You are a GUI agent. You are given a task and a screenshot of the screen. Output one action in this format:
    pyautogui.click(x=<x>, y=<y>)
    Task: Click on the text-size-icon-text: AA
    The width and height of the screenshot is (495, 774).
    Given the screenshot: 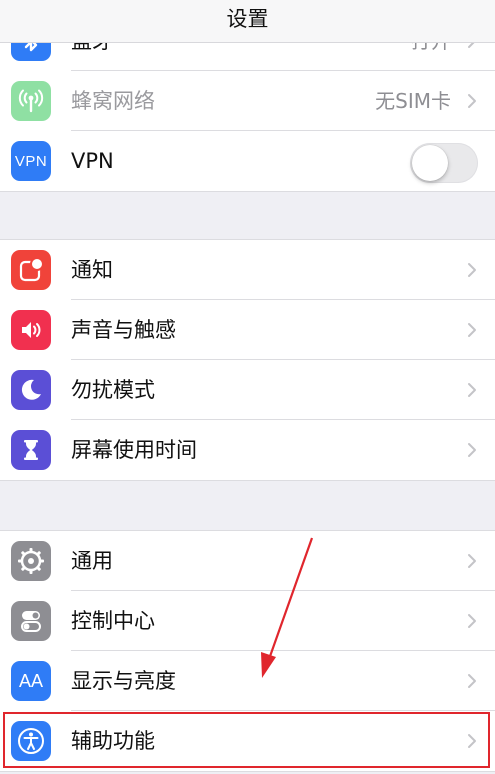 What is the action you would take?
    pyautogui.click(x=30, y=680)
    